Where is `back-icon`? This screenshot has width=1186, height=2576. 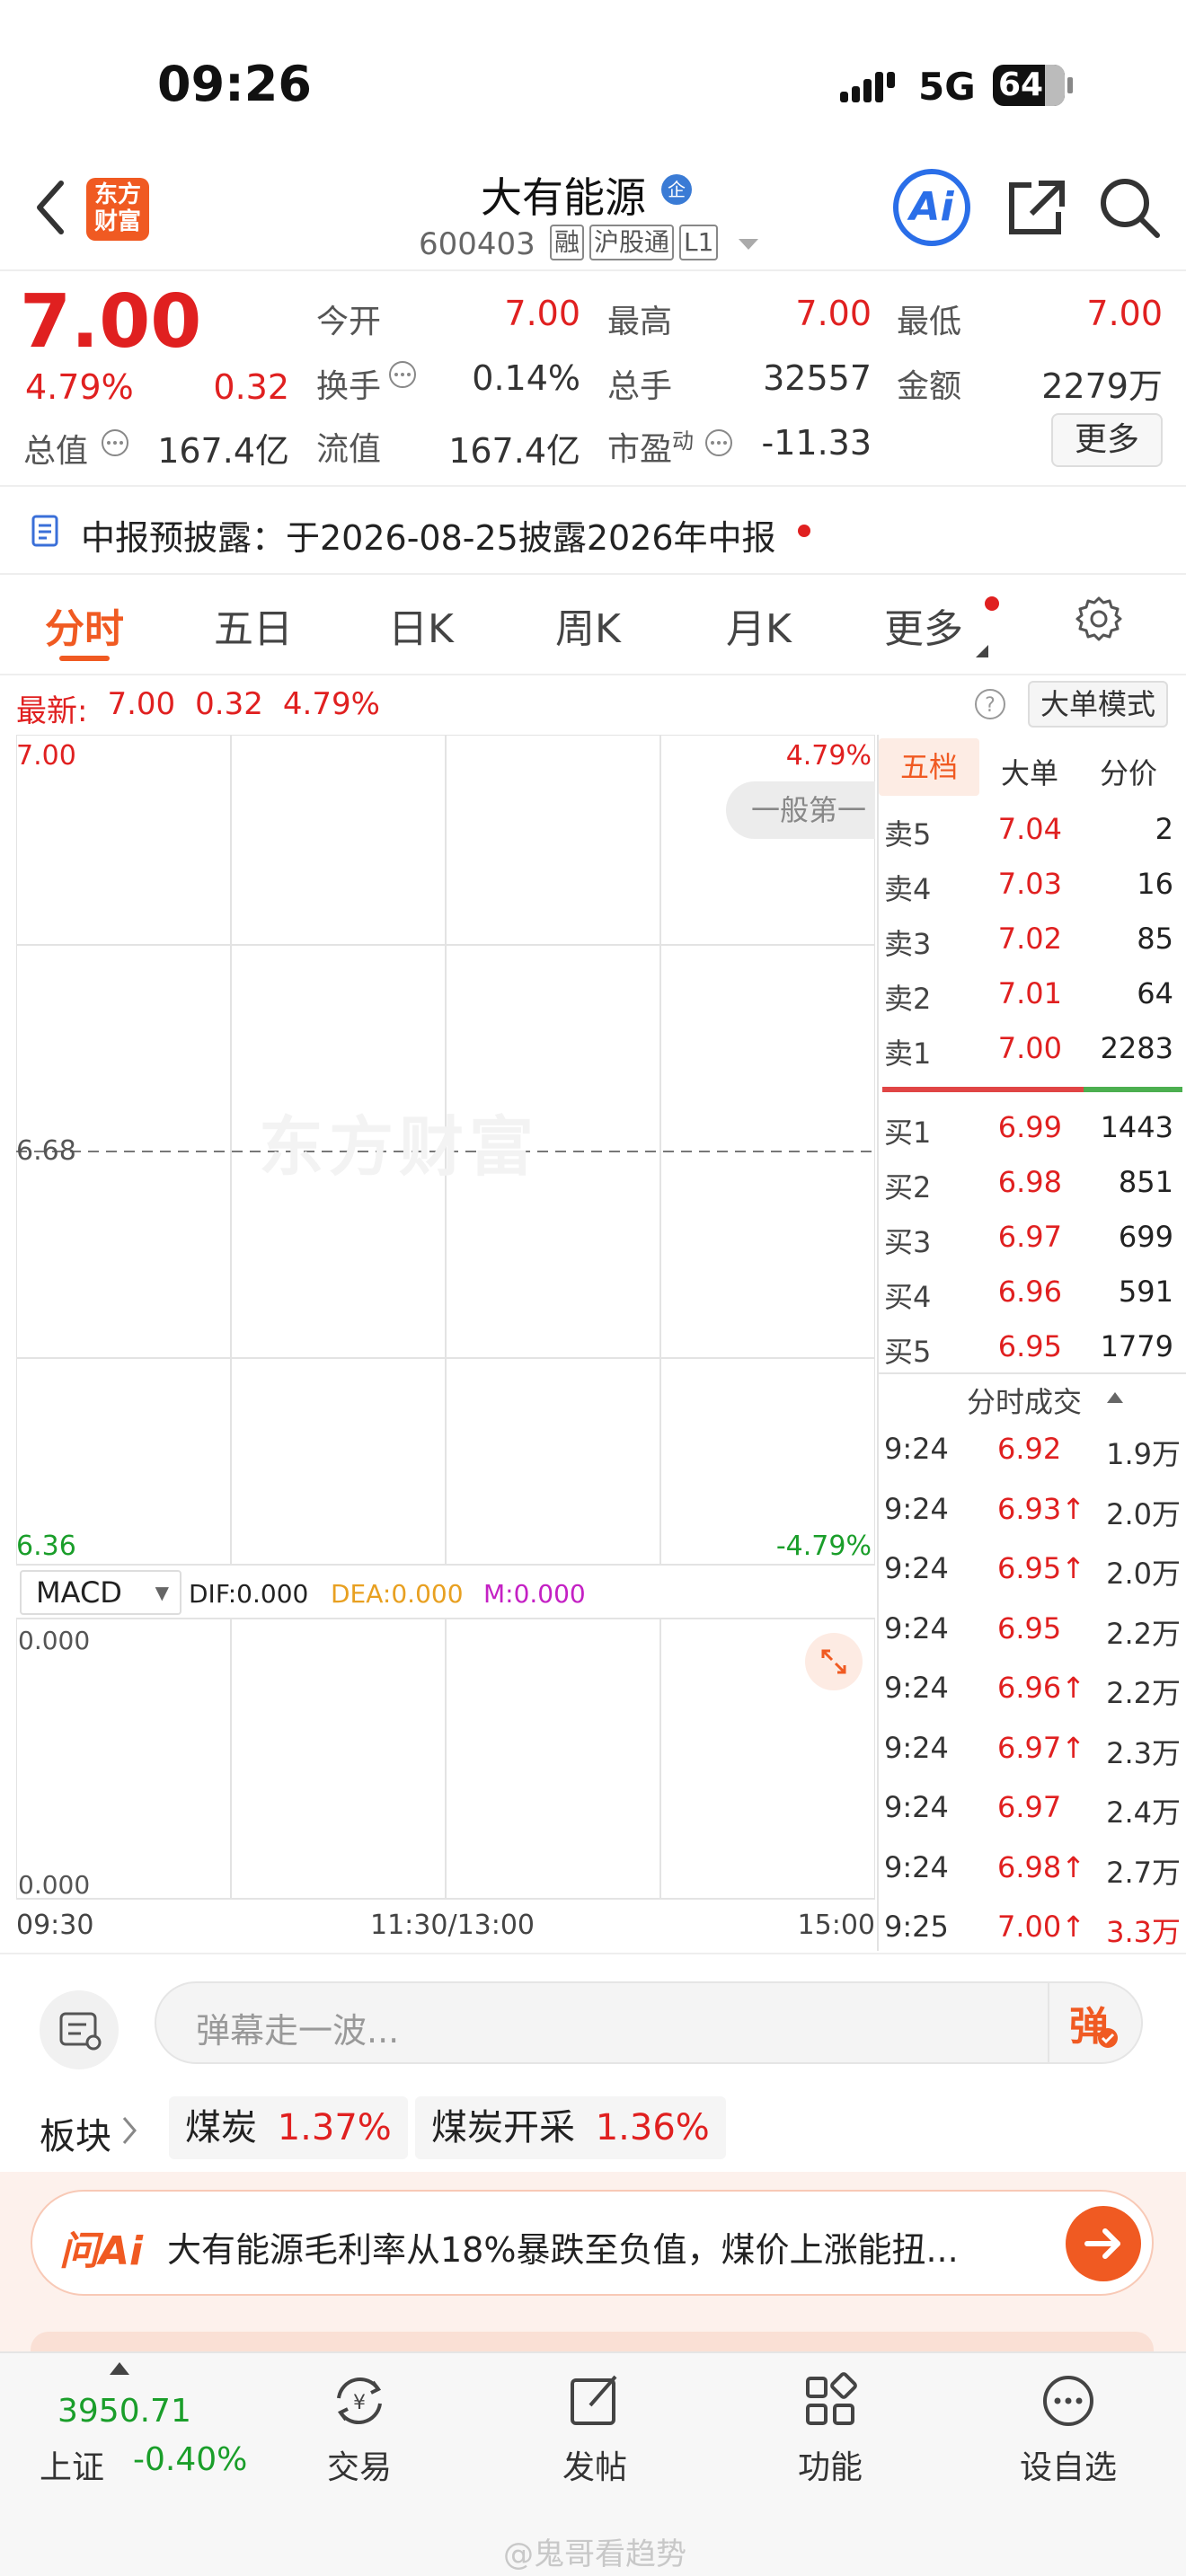
back-icon is located at coordinates (50, 207).